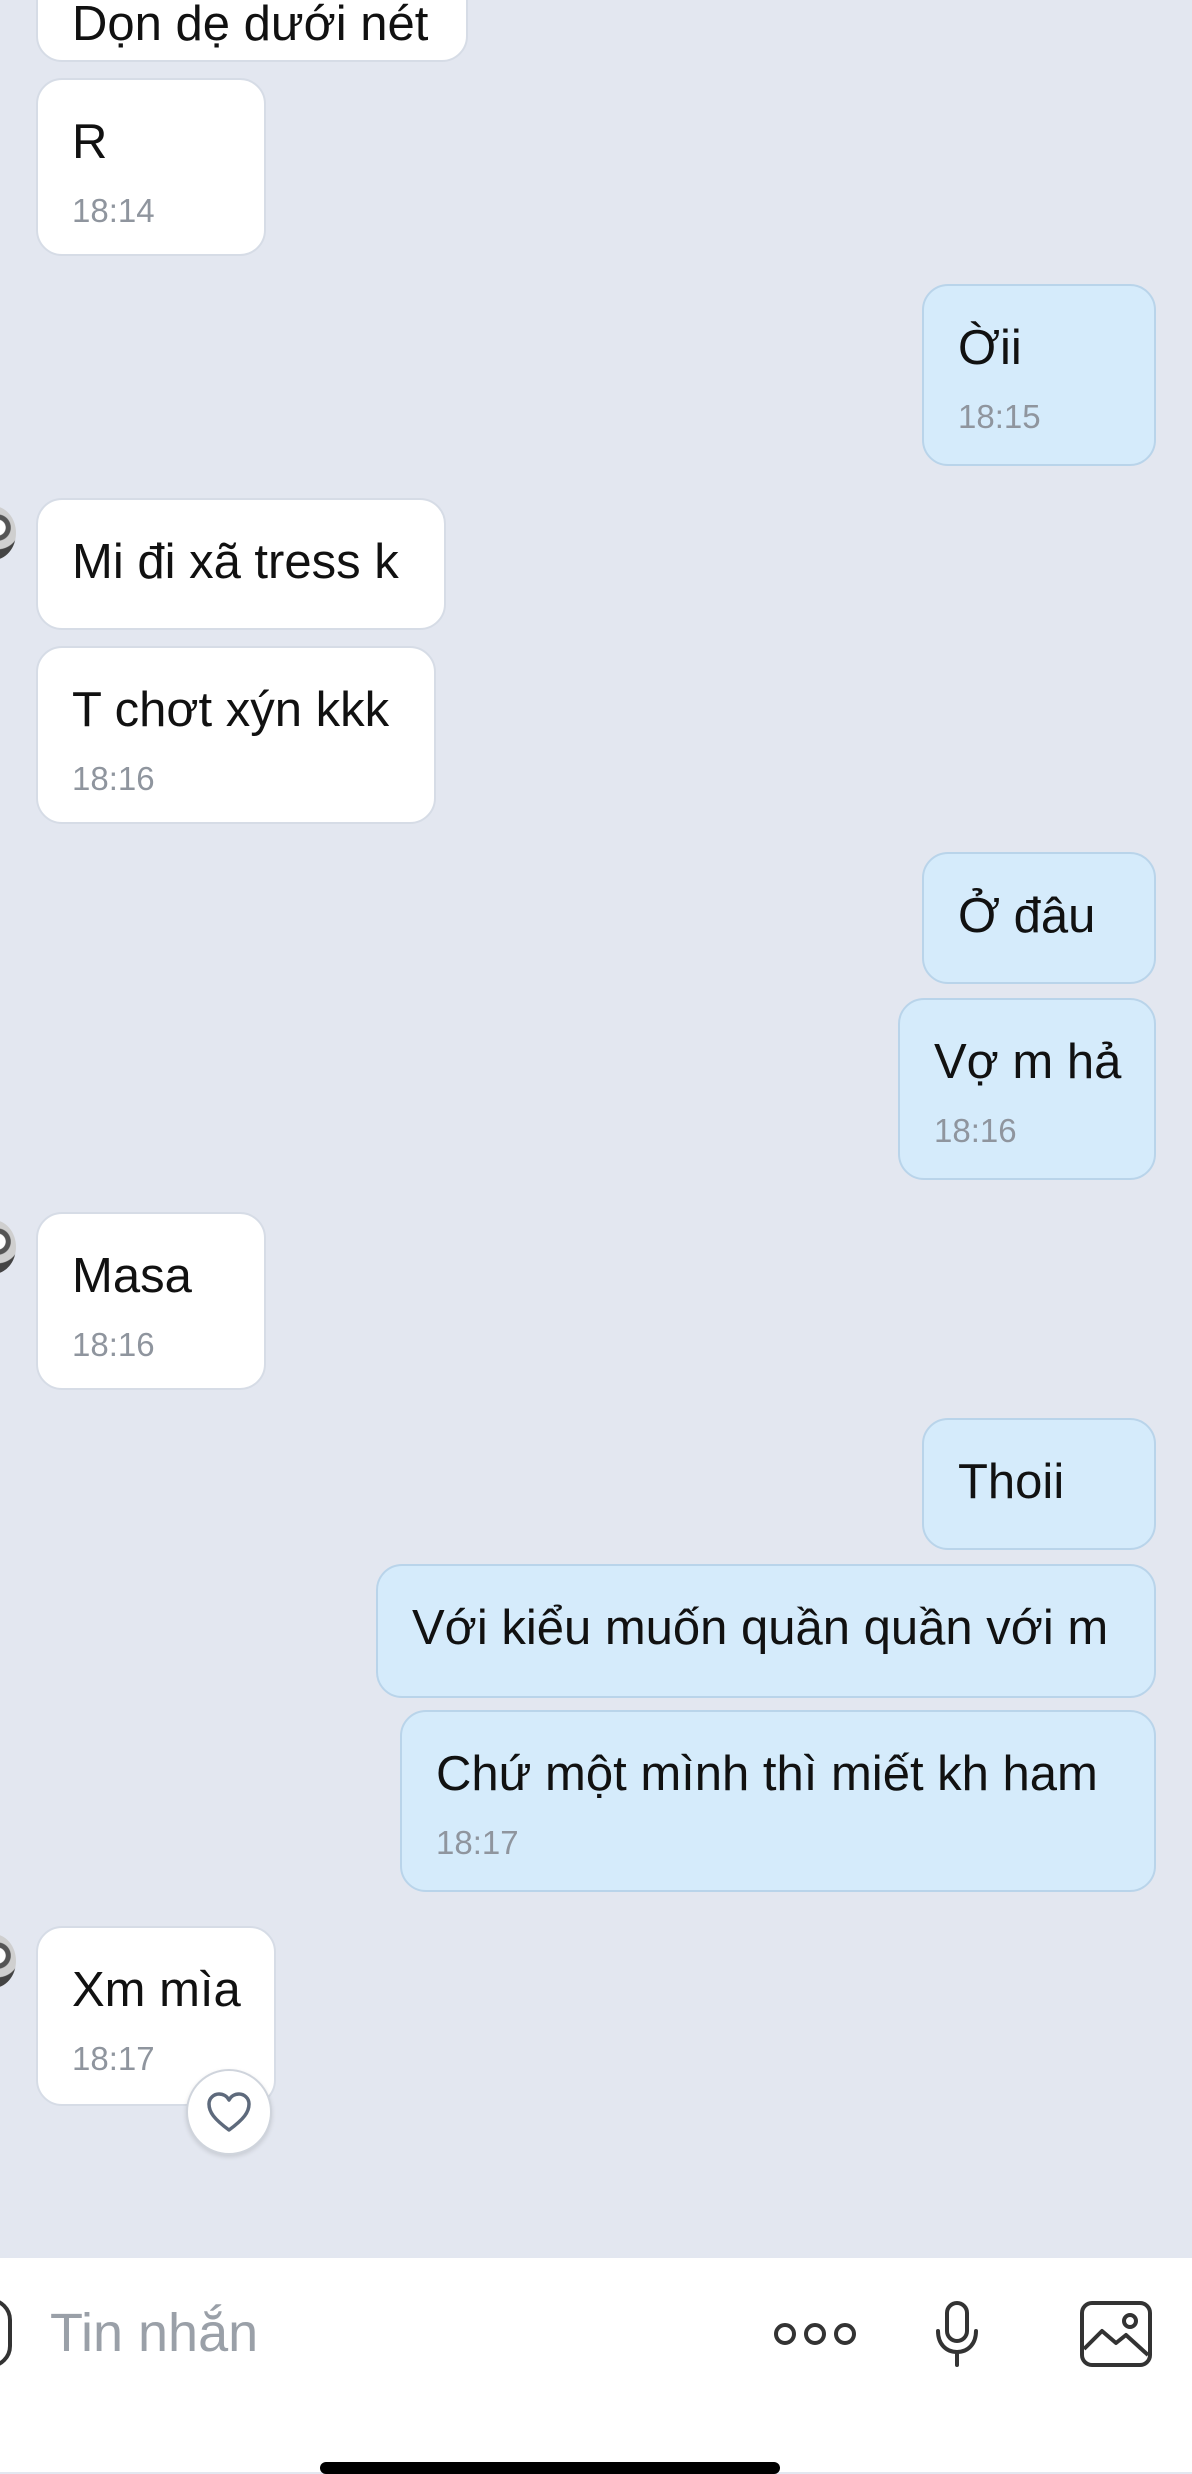 The height and width of the screenshot is (2474, 1192). I want to click on message-input: Tin nhắn, so click(375, 2333).